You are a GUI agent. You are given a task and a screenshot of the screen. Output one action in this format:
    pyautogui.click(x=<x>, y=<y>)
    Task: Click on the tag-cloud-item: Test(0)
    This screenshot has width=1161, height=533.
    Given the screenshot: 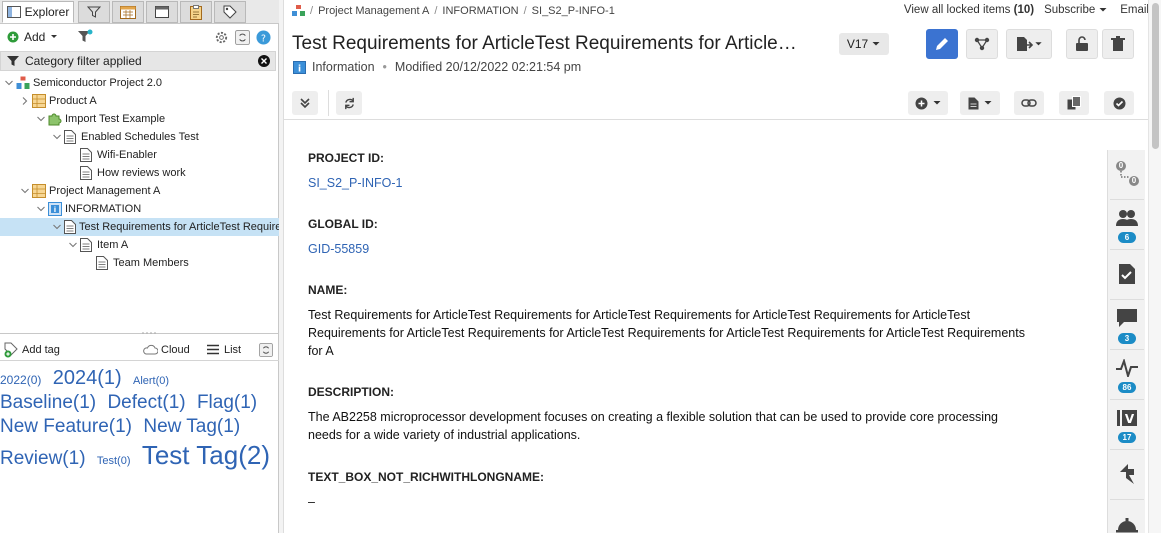 What is the action you would take?
    pyautogui.click(x=114, y=461)
    